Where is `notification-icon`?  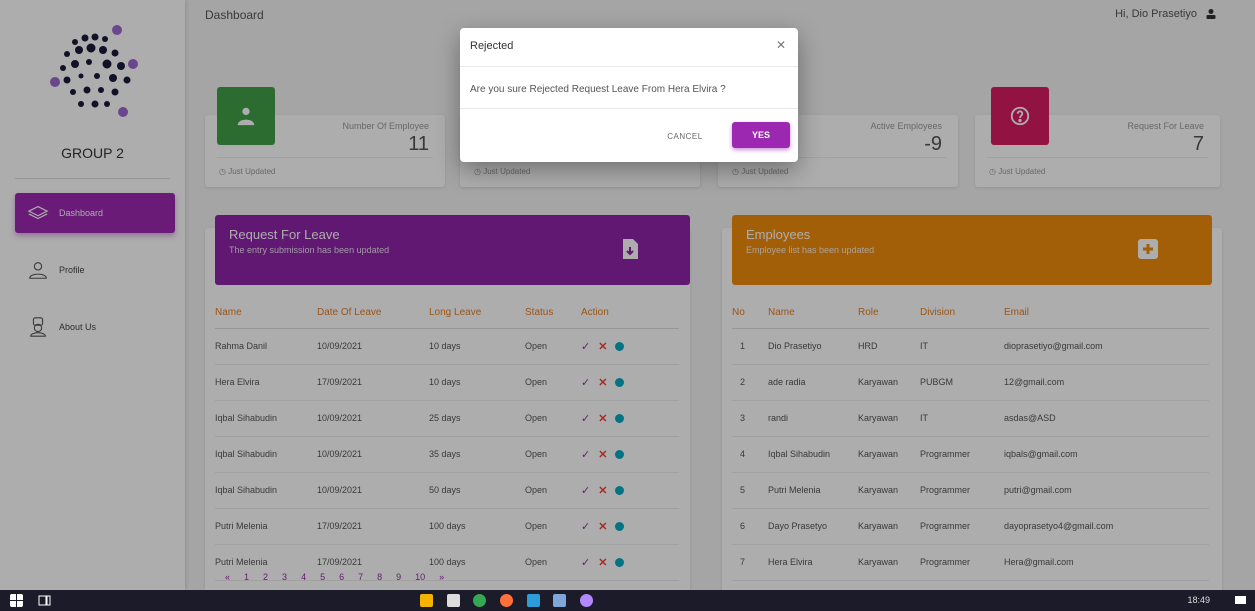 notification-icon is located at coordinates (1240, 600).